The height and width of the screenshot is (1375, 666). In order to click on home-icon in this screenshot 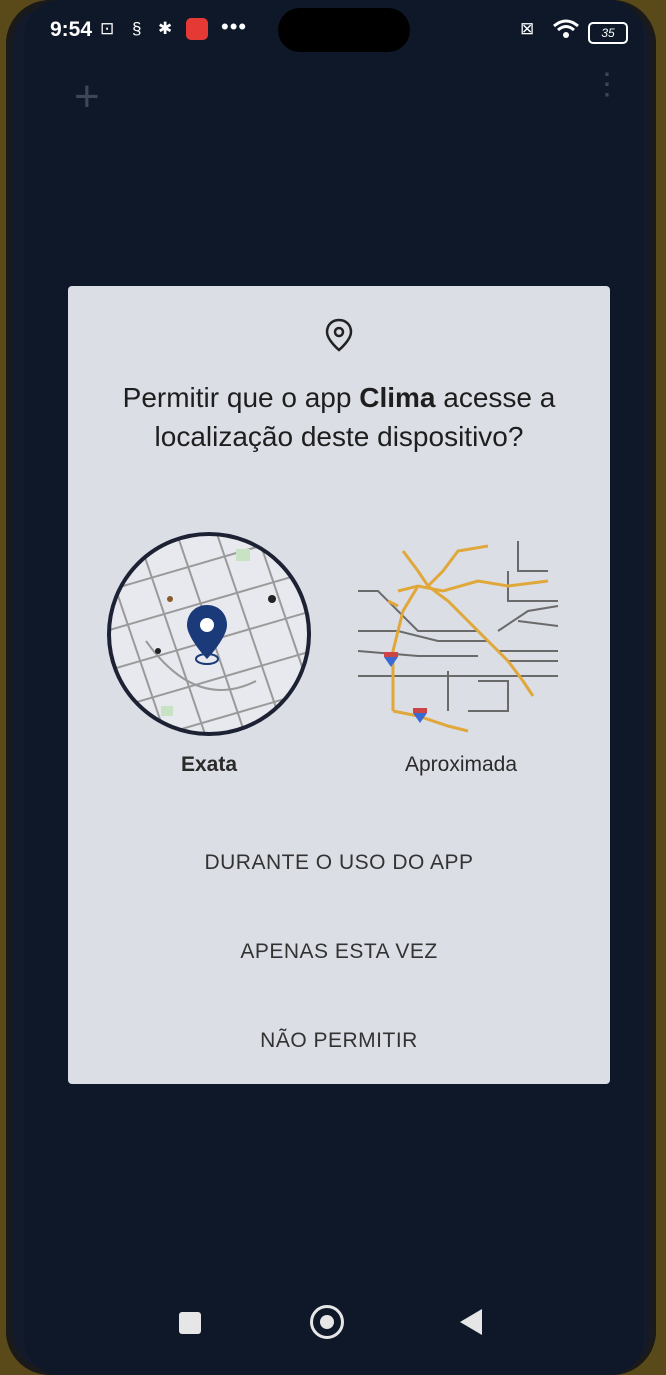, I will do `click(327, 1322)`.